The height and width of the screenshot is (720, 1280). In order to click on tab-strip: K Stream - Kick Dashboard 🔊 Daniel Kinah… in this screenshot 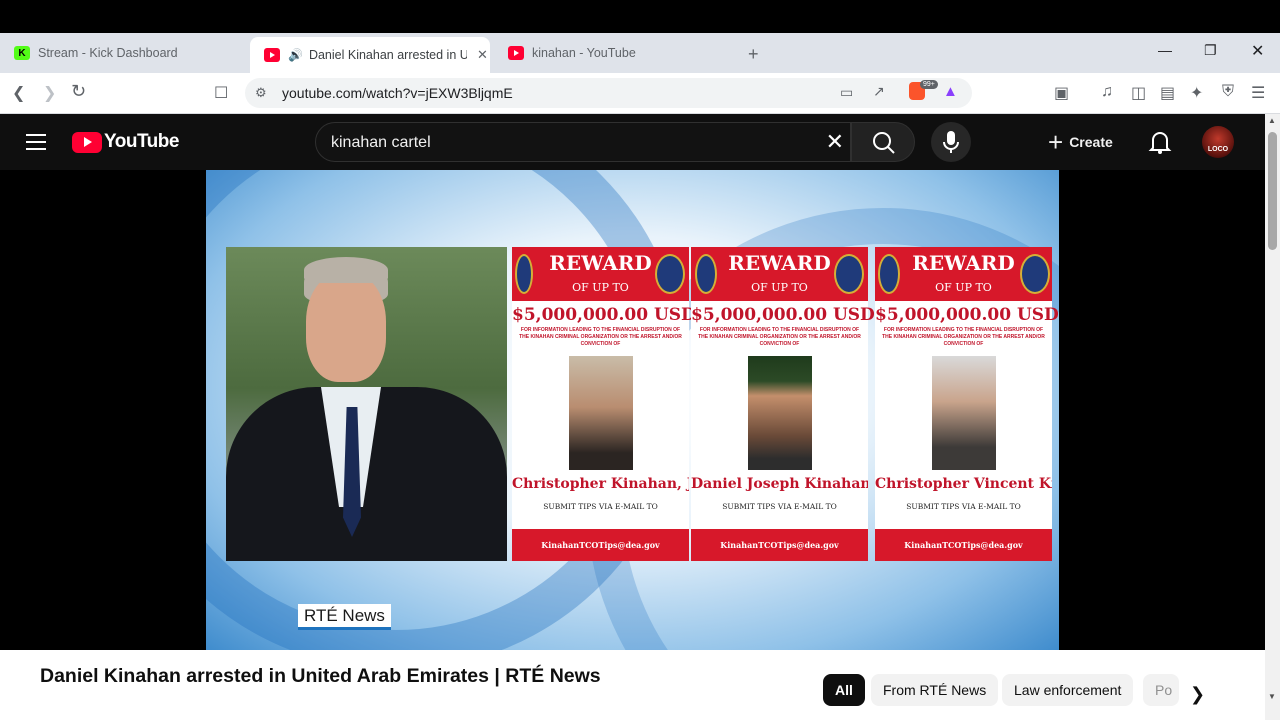, I will do `click(640, 53)`.